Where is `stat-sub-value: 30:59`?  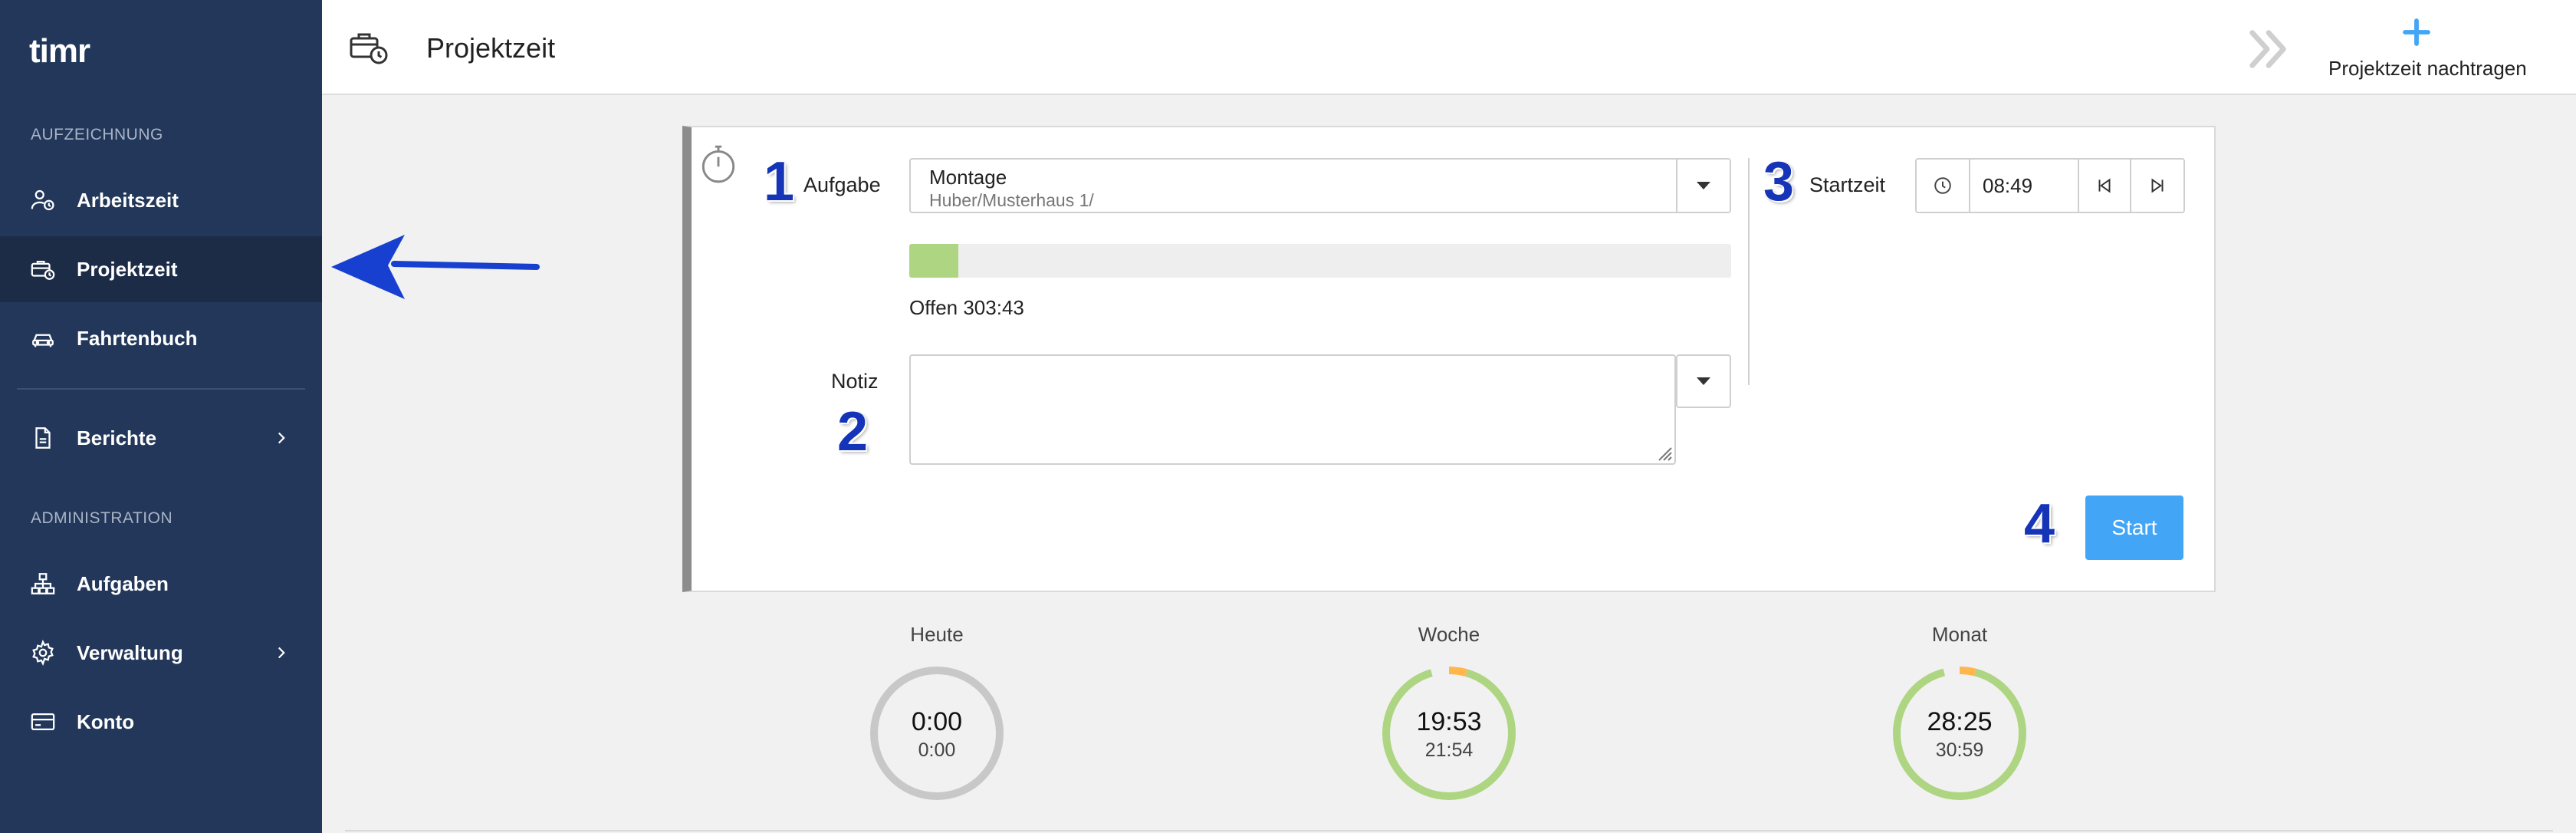
stat-sub-value: 30:59 is located at coordinates (1960, 750).